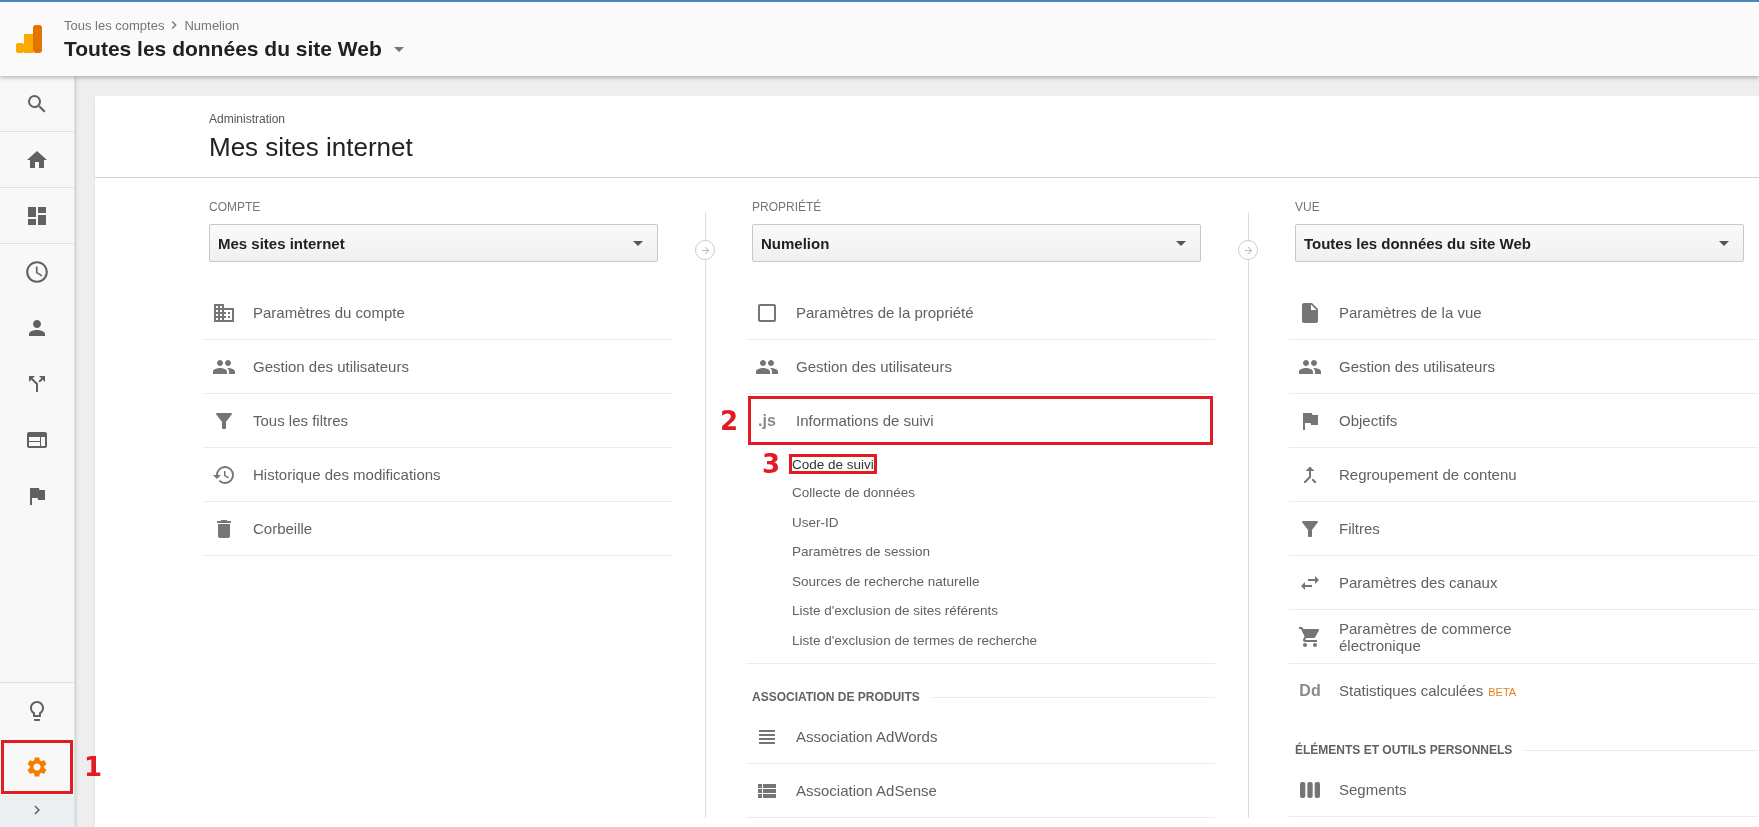 This screenshot has width=1759, height=827. I want to click on menu-item: Filtres, so click(1523, 529).